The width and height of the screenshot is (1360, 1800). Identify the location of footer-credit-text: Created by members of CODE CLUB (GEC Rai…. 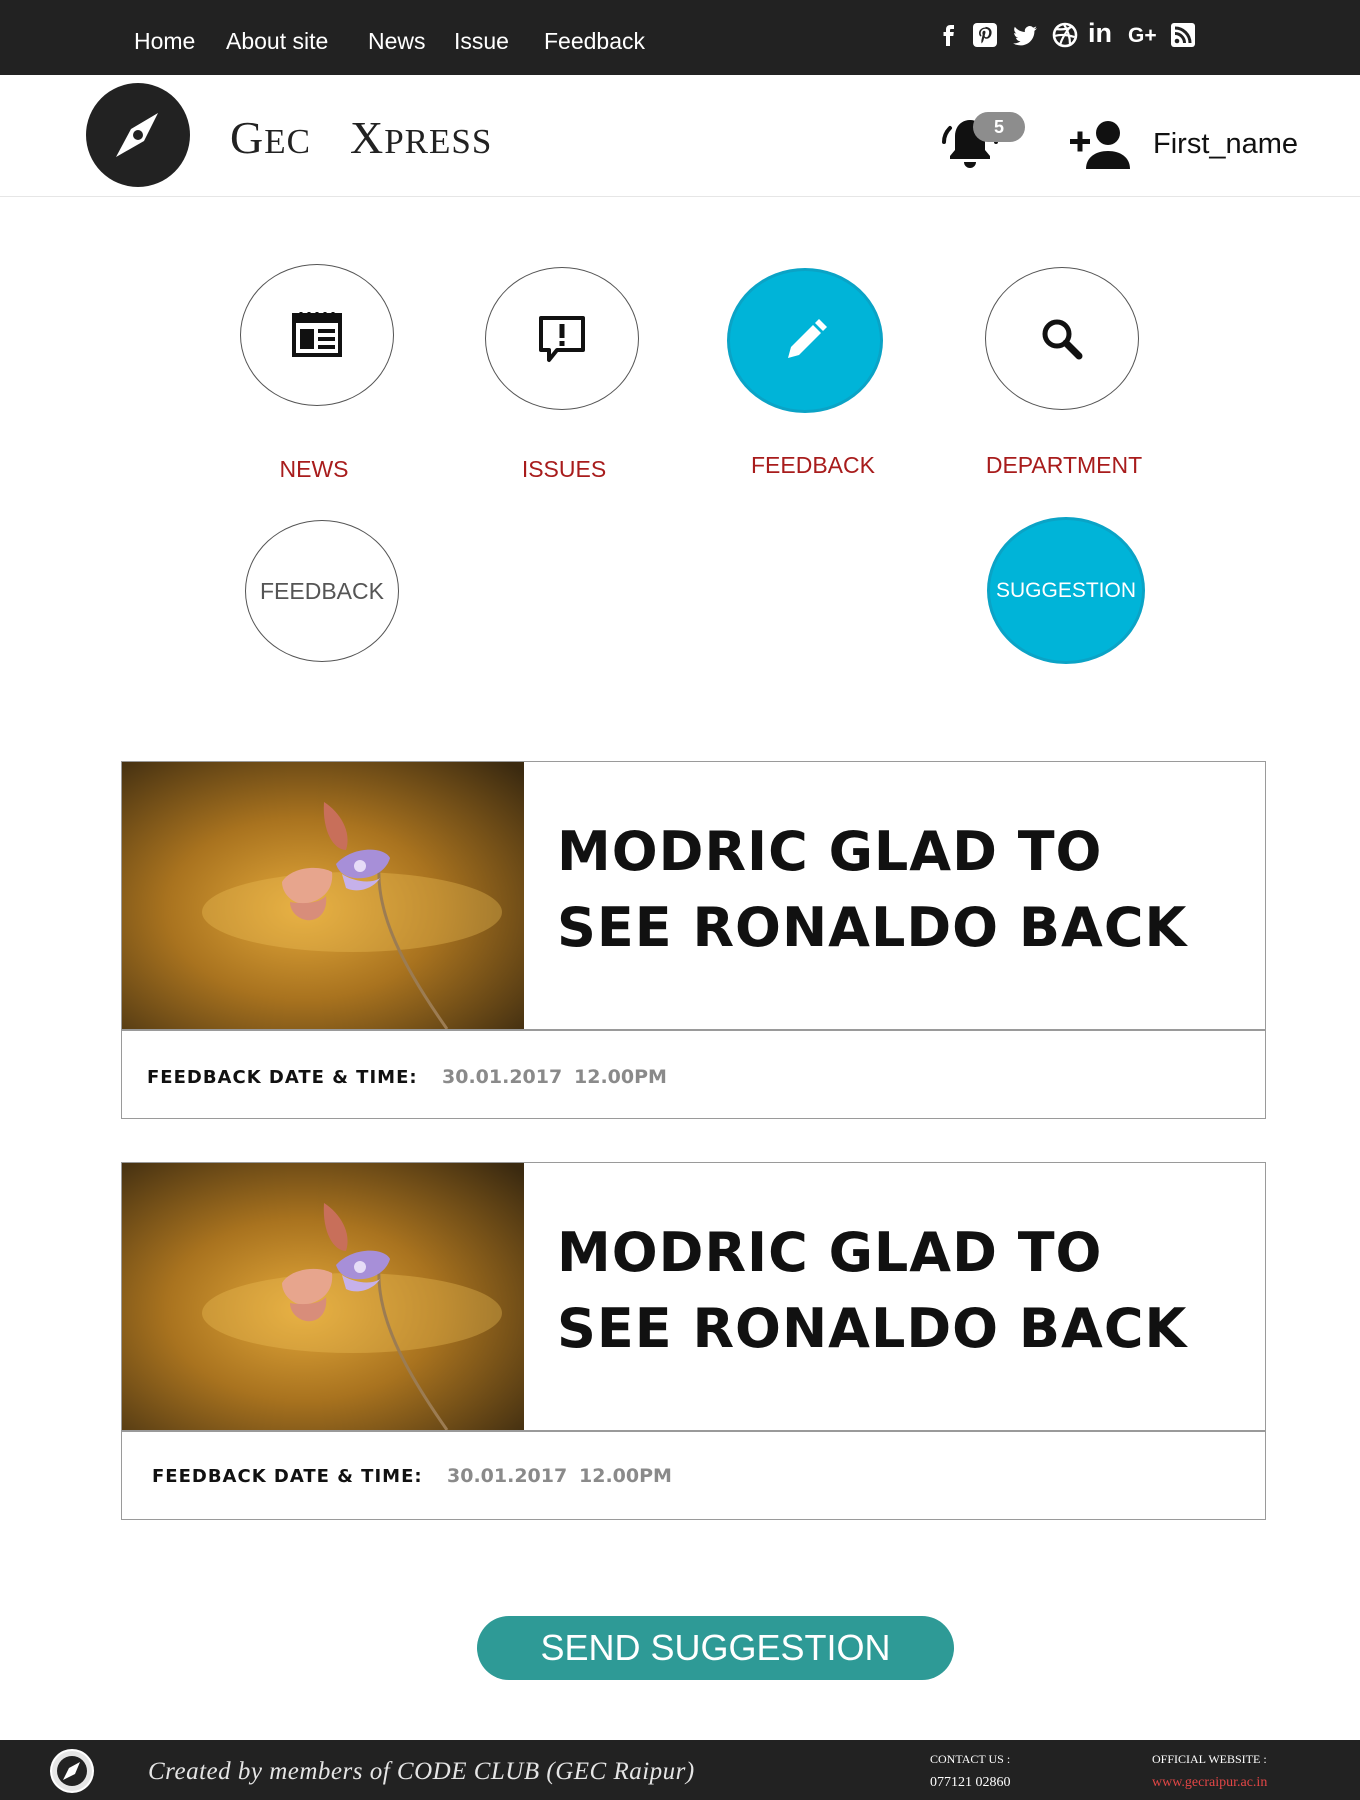
(421, 1771).